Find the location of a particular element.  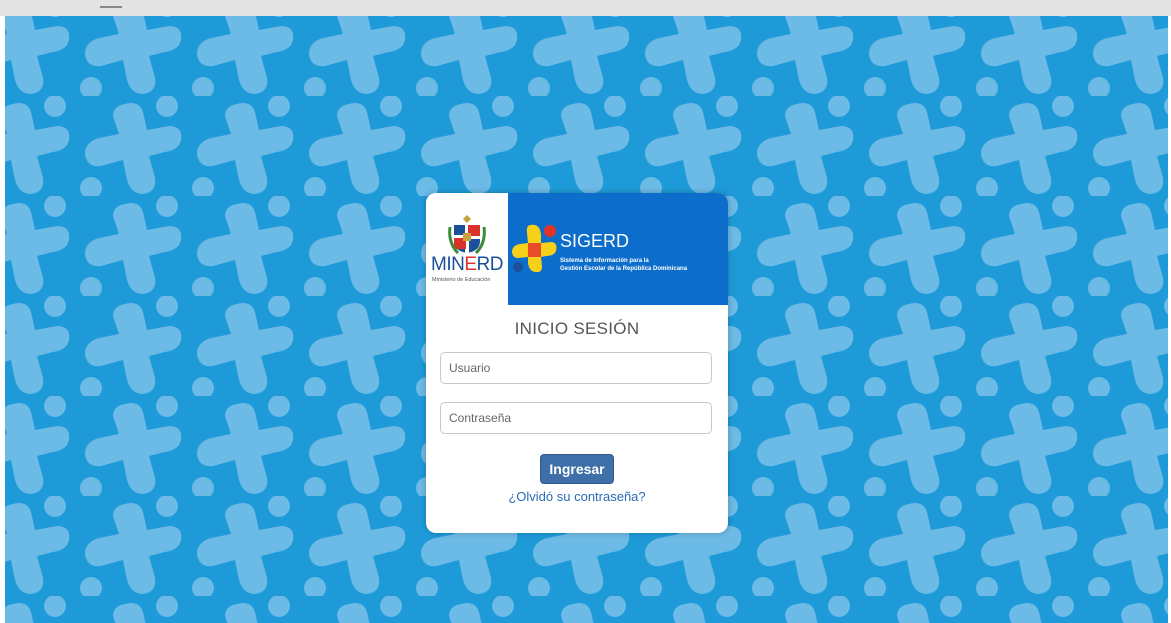

minerd-subtitle: Ministerio de Educación is located at coordinates (461, 280).